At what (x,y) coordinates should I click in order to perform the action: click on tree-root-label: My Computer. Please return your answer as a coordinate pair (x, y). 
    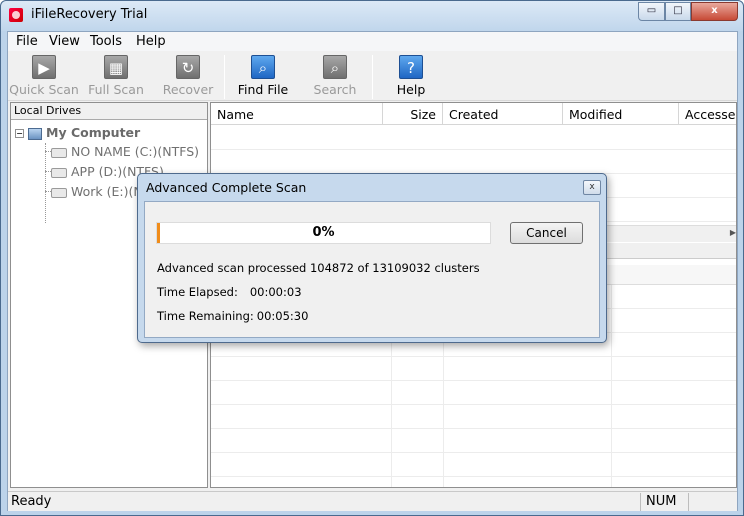
    Looking at the image, I should click on (93, 132).